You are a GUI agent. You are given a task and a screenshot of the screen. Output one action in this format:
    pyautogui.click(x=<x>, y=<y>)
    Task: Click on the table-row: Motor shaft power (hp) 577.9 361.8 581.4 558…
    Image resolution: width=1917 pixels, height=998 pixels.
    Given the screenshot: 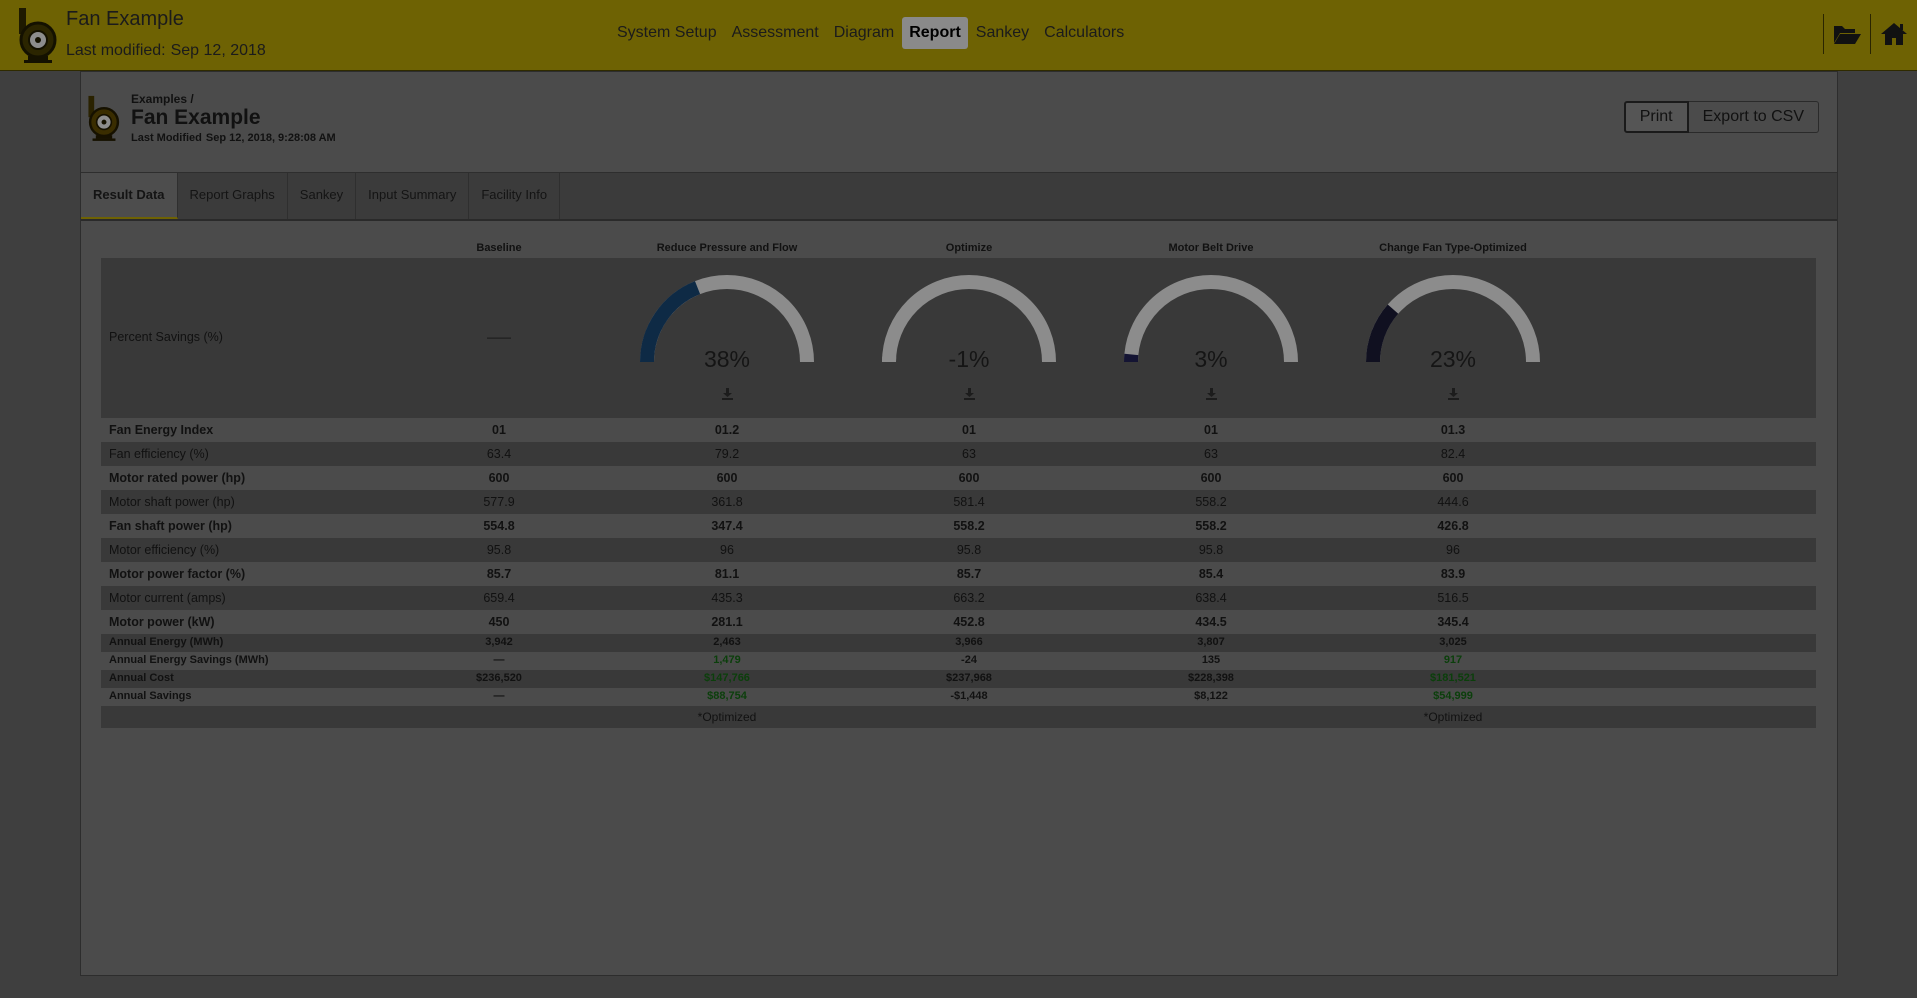 What is the action you would take?
    pyautogui.click(x=958, y=502)
    